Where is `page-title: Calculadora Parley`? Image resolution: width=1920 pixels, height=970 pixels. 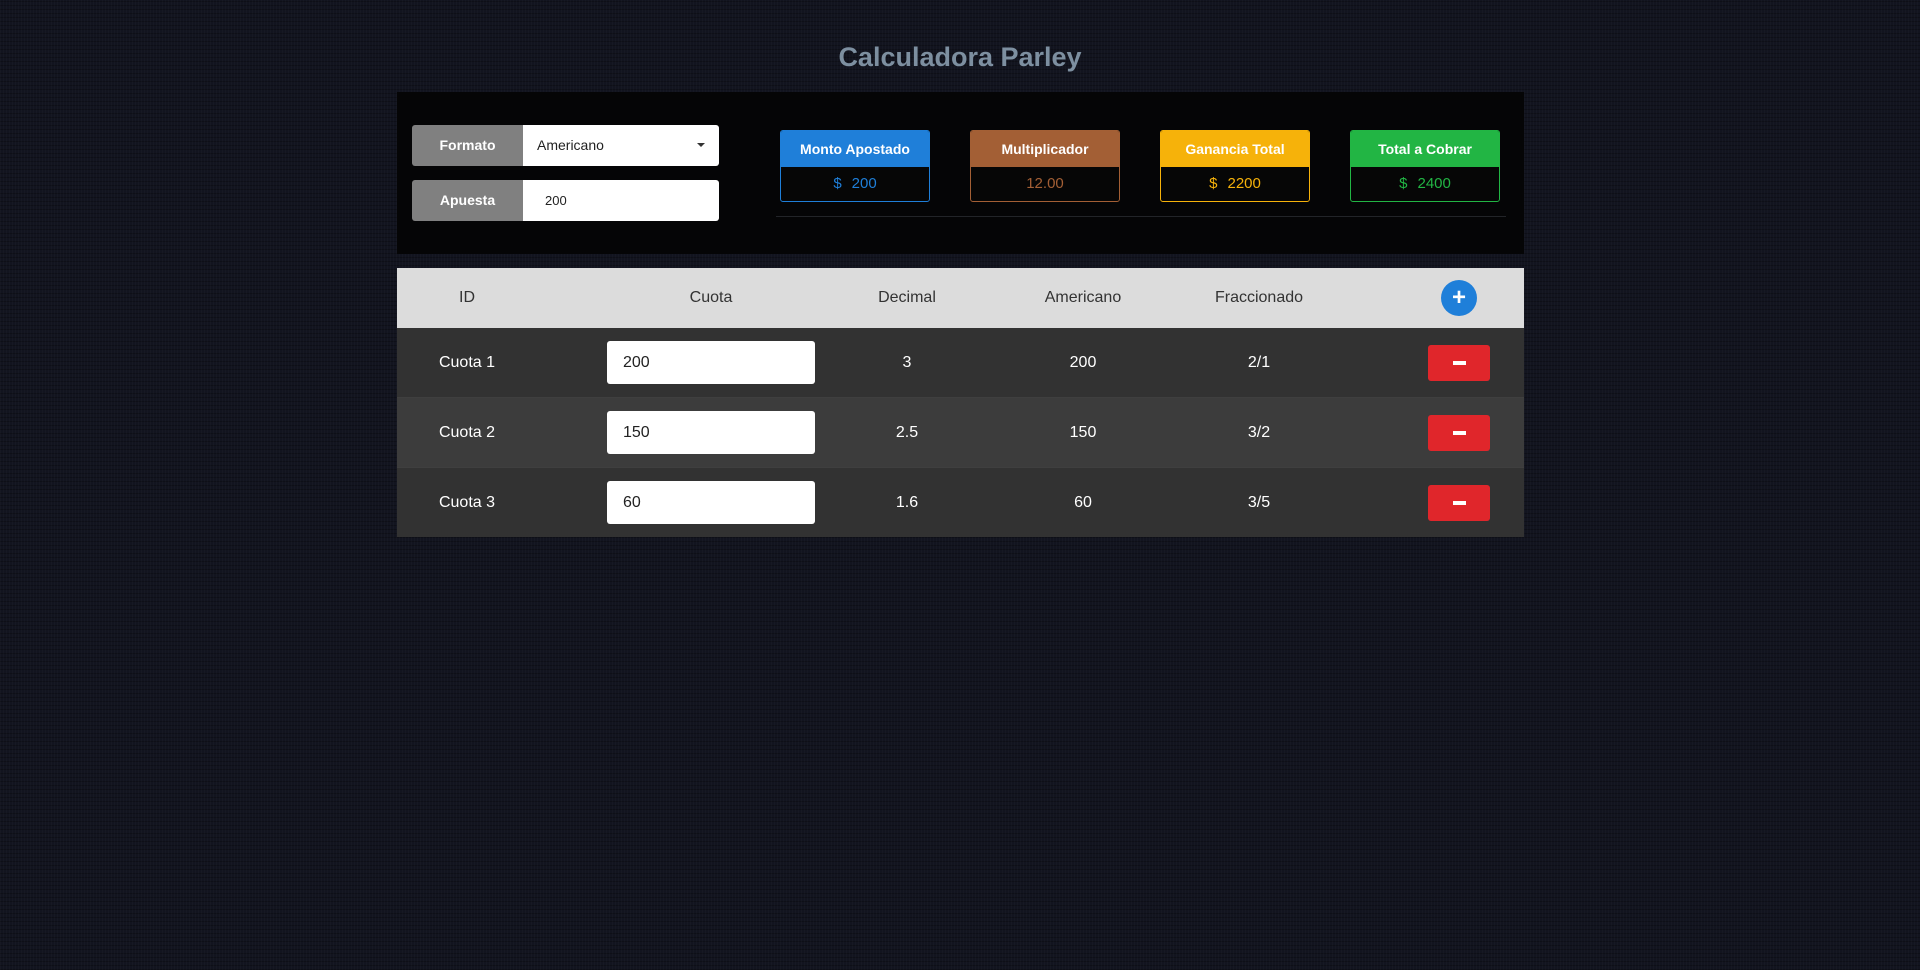 page-title: Calculadora Parley is located at coordinates (960, 57).